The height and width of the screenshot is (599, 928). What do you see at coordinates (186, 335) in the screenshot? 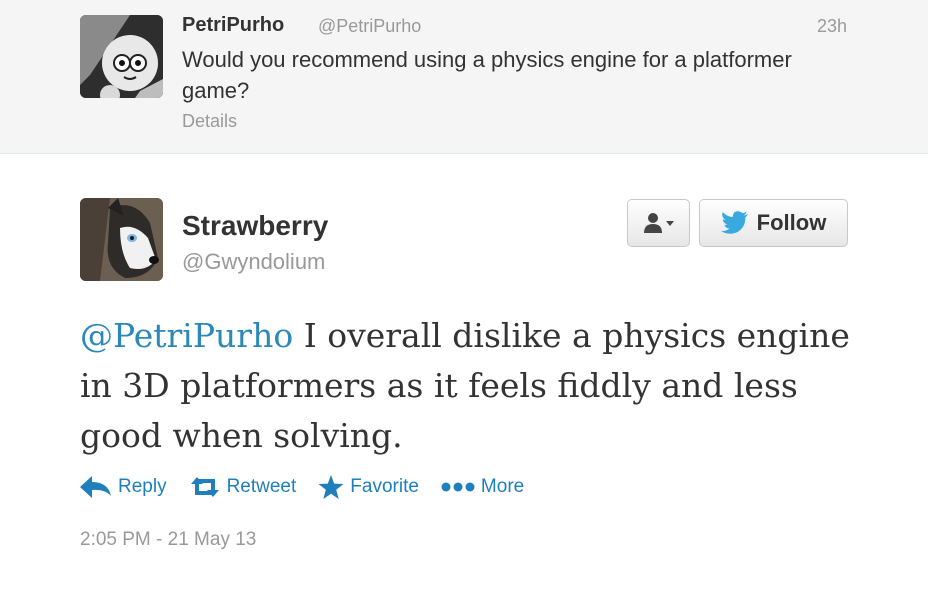
I see `mention-link: @PetriPurho` at bounding box center [186, 335].